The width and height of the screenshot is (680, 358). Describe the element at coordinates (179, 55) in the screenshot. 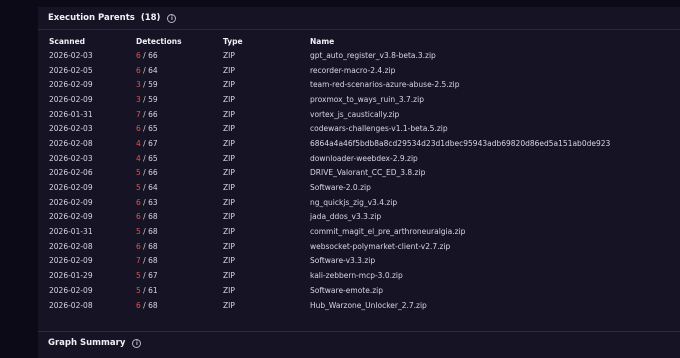

I see `detection-ratio: 6 / 66` at that location.